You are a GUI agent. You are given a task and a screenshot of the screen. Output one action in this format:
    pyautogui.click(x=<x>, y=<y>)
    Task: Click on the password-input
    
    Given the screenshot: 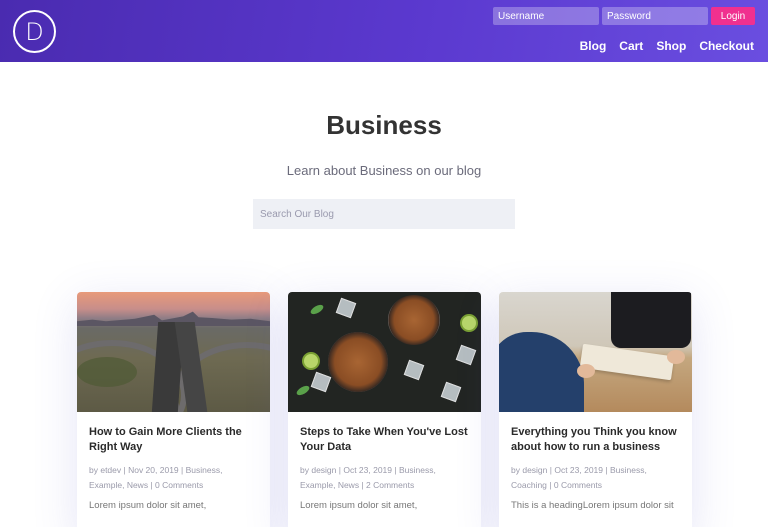 What is the action you would take?
    pyautogui.click(x=655, y=16)
    